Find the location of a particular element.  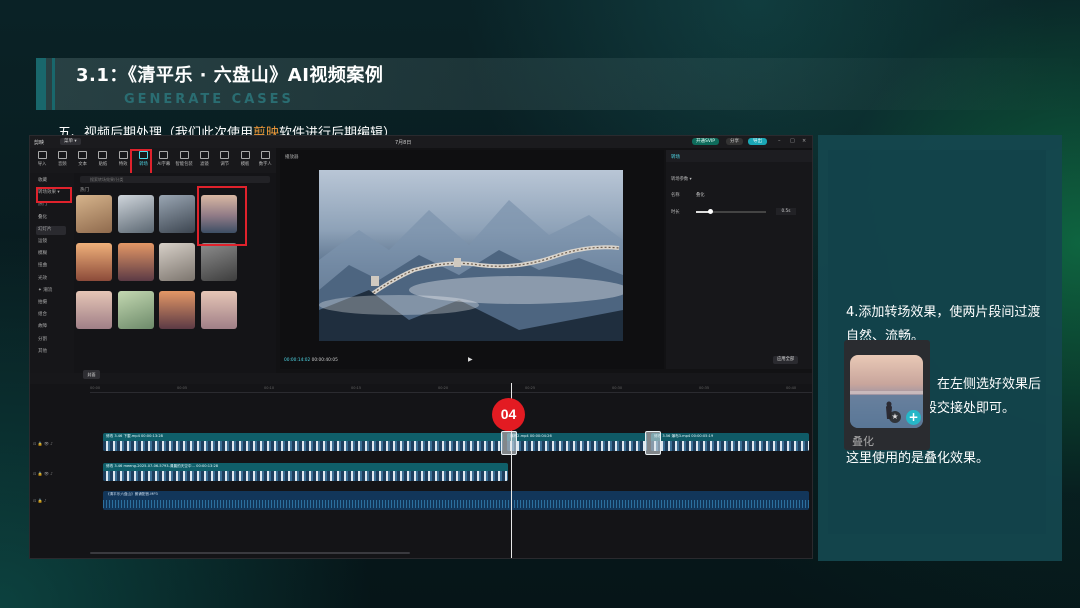

ruler-tick: 00:20 is located at coordinates (443, 388).